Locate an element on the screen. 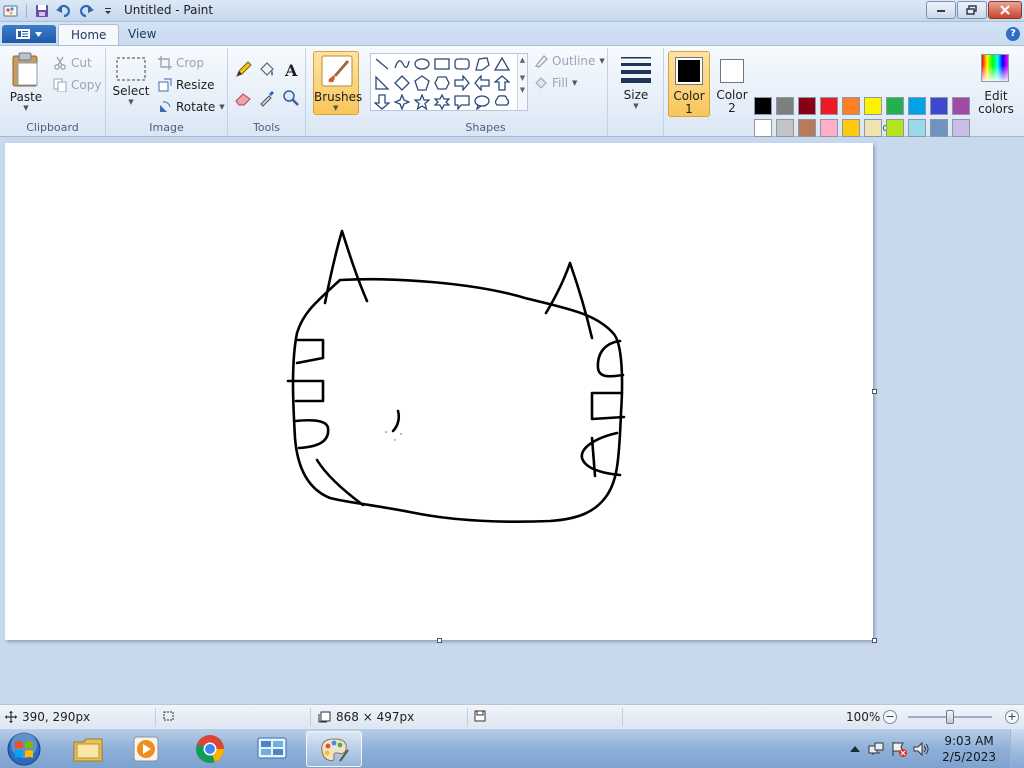 Image resolution: width=1024 pixels, height=768 pixels. zoom-slider-thumb is located at coordinates (950, 717).